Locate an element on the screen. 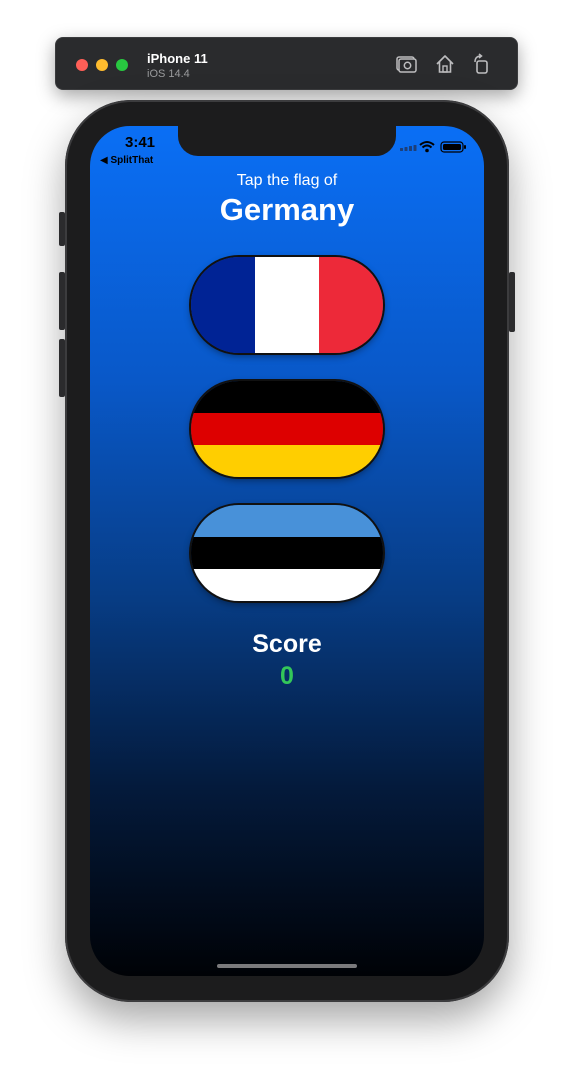 The image size is (574, 1077). question-prompt: Tap the flag of is located at coordinates (287, 180).